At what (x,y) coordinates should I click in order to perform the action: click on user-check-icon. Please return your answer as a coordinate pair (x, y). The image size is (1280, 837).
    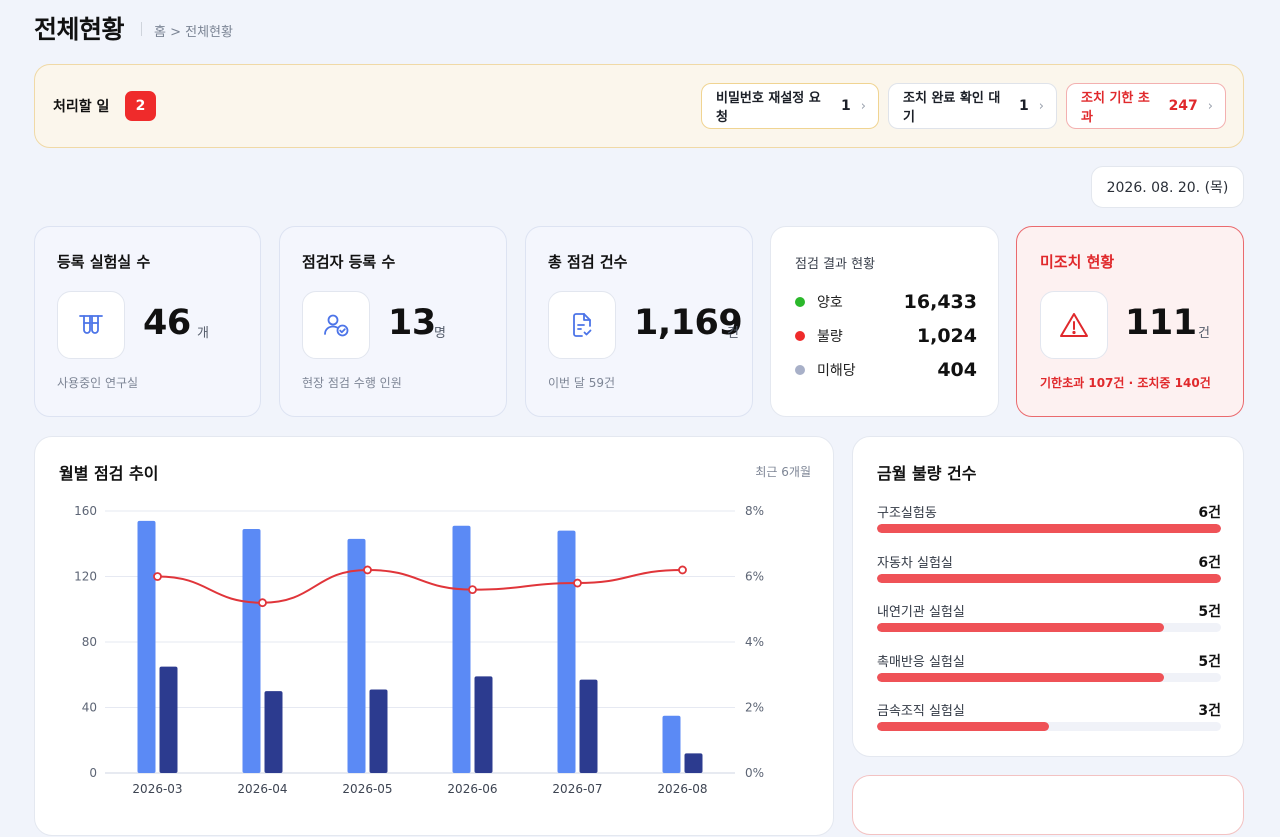
    Looking at the image, I should click on (336, 325).